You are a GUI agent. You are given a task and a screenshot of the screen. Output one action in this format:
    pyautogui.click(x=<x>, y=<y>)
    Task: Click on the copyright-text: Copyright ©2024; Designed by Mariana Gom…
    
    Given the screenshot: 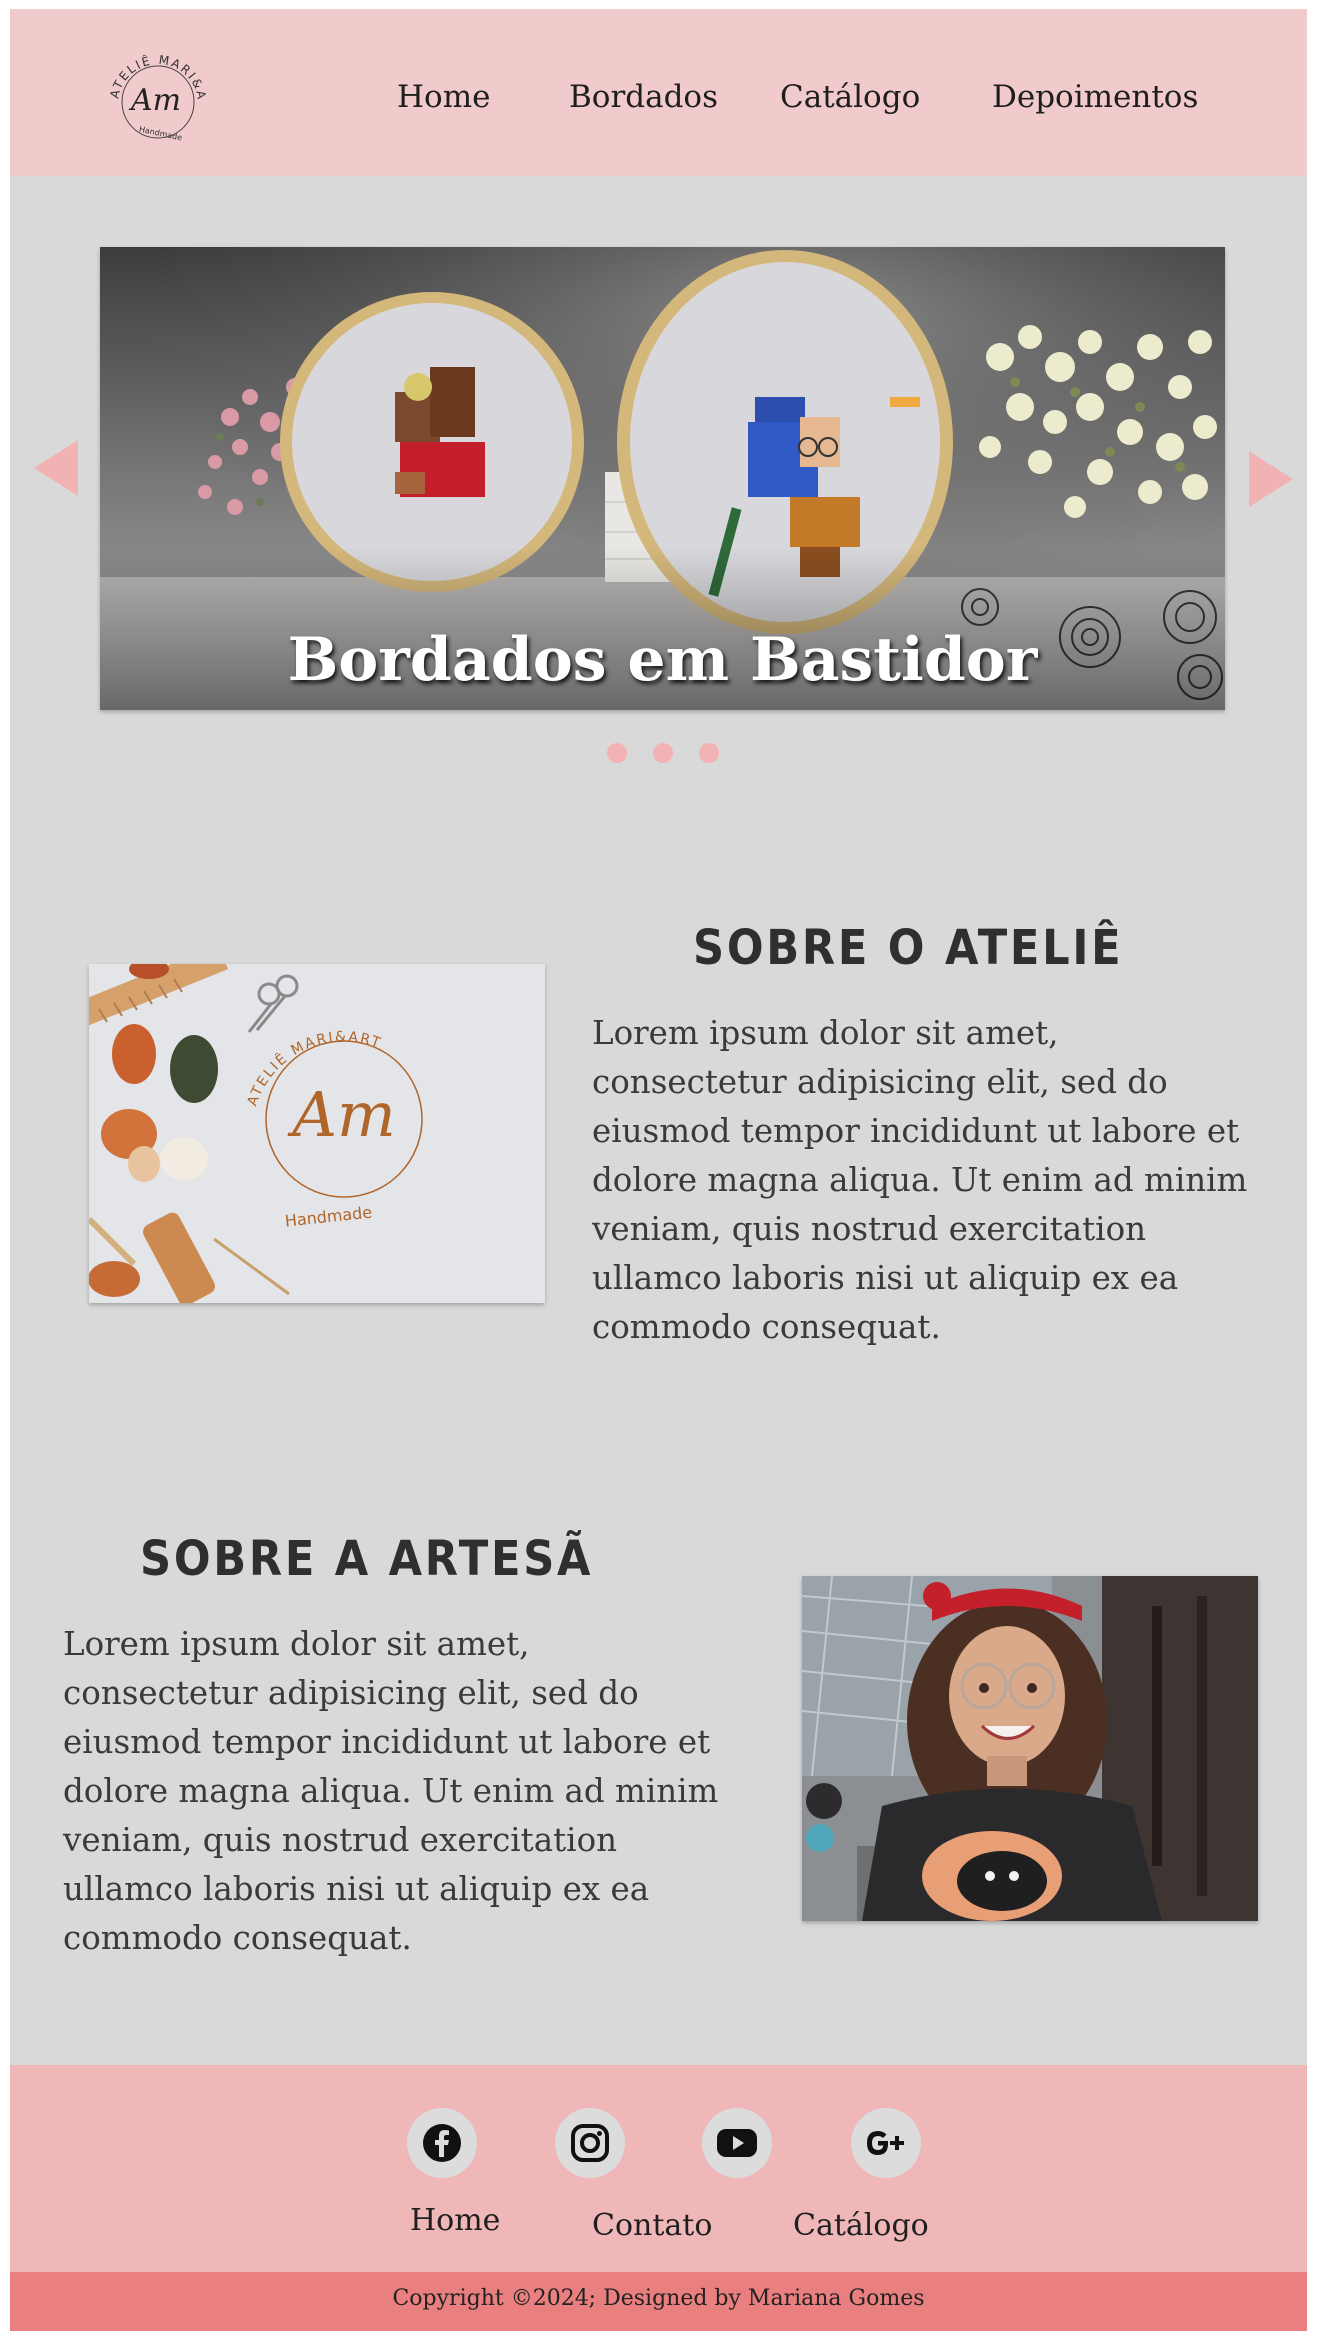 What is the action you would take?
    pyautogui.click(x=658, y=2298)
    